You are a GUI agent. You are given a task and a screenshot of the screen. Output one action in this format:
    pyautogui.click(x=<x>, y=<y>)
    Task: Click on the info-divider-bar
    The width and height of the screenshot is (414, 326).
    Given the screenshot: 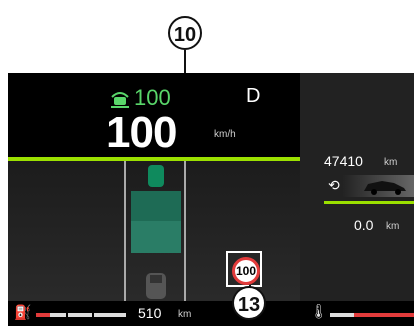 What is the action you would take?
    pyautogui.click(x=369, y=202)
    